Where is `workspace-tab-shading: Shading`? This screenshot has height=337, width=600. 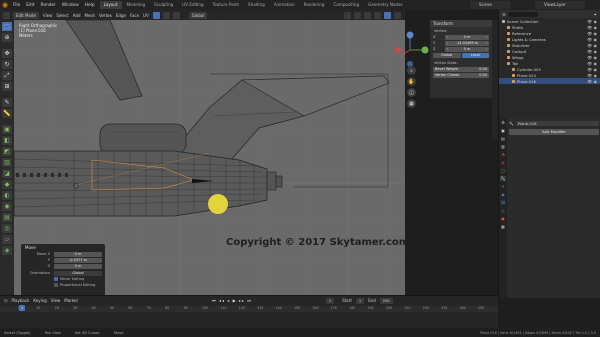 workspace-tab-shading: Shading is located at coordinates (256, 5).